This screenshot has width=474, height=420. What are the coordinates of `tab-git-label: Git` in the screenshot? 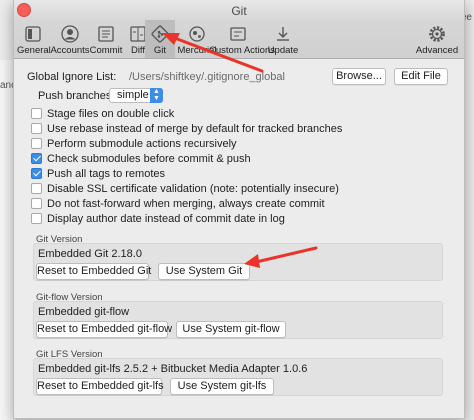 It's located at (160, 50).